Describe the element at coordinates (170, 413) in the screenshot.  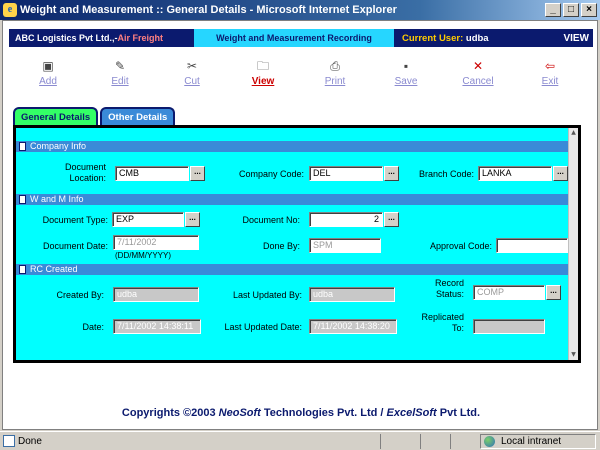
I see `footer-prefix: Copyrights ©2003` at that location.